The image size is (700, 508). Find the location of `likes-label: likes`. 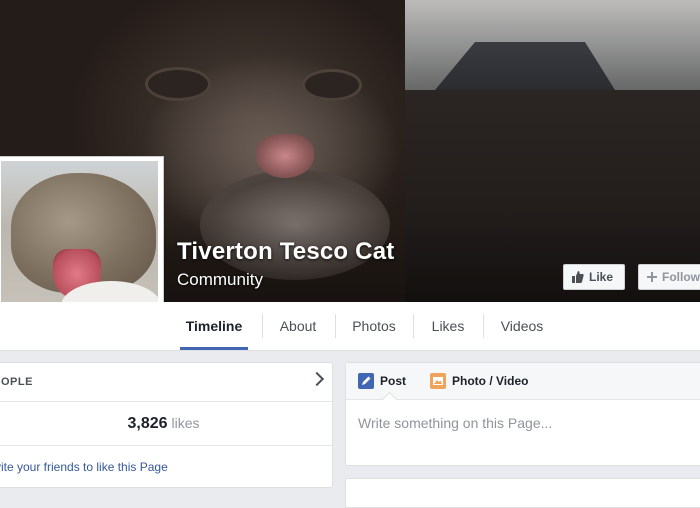

likes-label: likes is located at coordinates (185, 423).